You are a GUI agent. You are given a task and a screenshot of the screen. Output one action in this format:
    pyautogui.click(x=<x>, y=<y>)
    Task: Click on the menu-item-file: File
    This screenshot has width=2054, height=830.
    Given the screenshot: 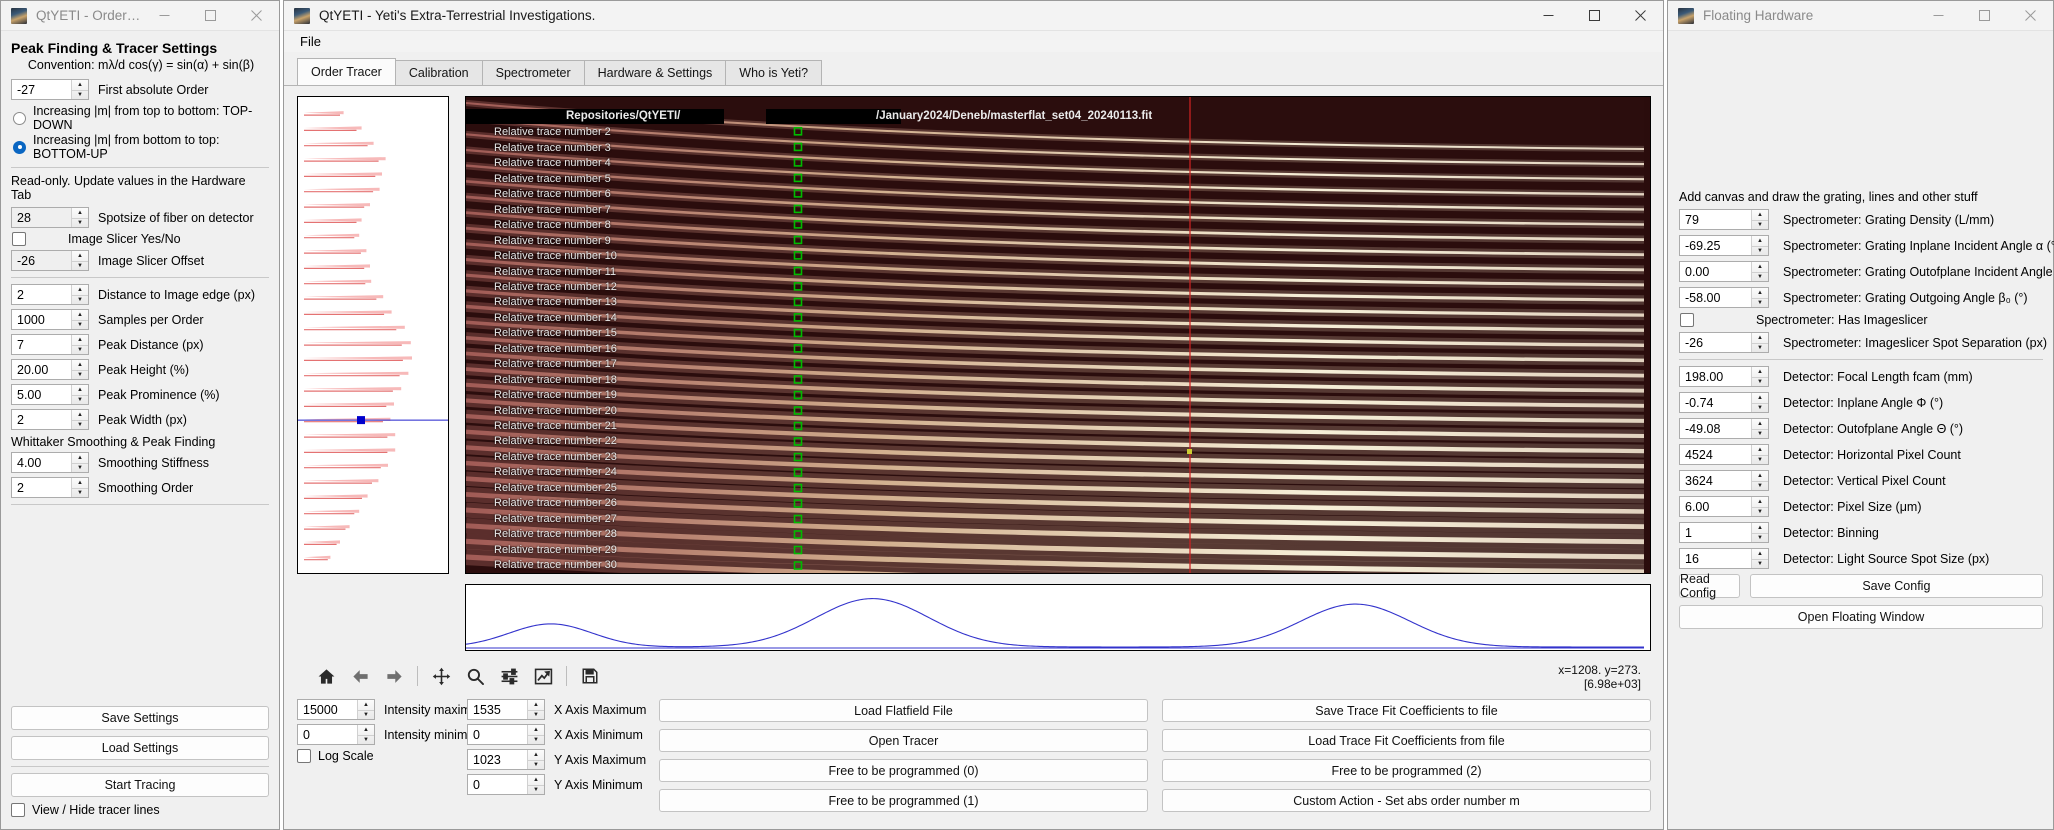 What is the action you would take?
    pyautogui.click(x=310, y=41)
    